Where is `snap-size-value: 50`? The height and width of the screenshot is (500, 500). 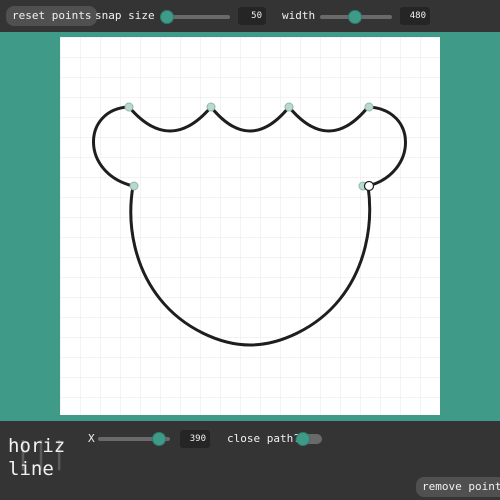
snap-size-value: 50 is located at coordinates (252, 16).